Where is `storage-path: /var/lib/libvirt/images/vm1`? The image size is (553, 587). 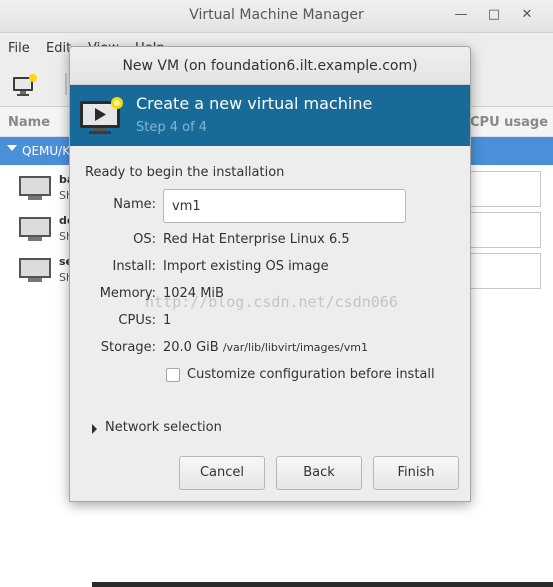 storage-path: /var/lib/libvirt/images/vm1 is located at coordinates (295, 347).